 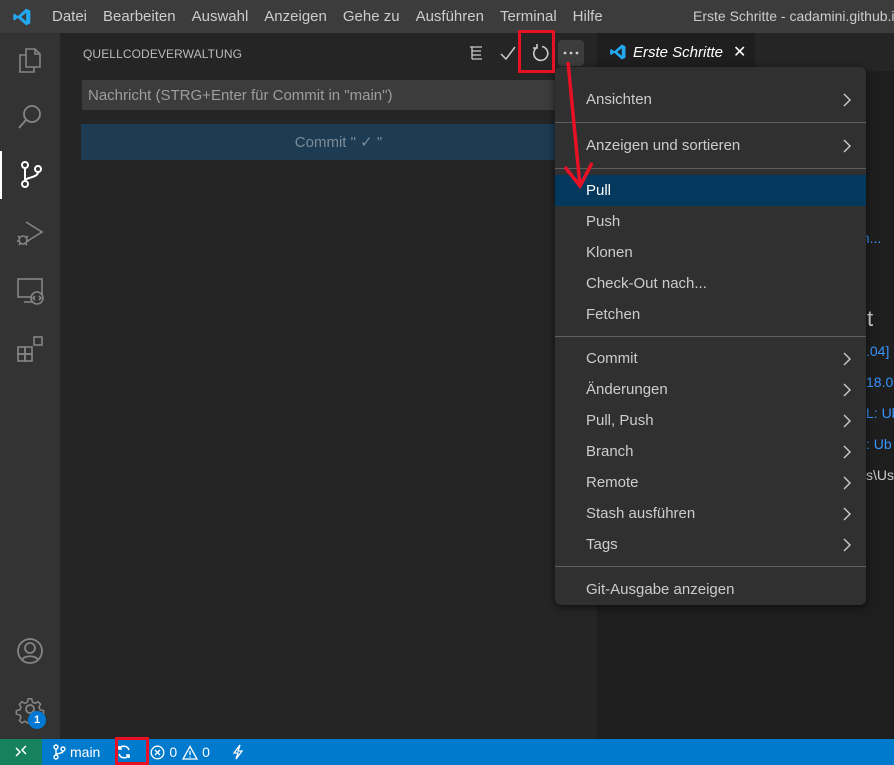 What do you see at coordinates (30, 60) in the screenshot?
I see `explorer-icon` at bounding box center [30, 60].